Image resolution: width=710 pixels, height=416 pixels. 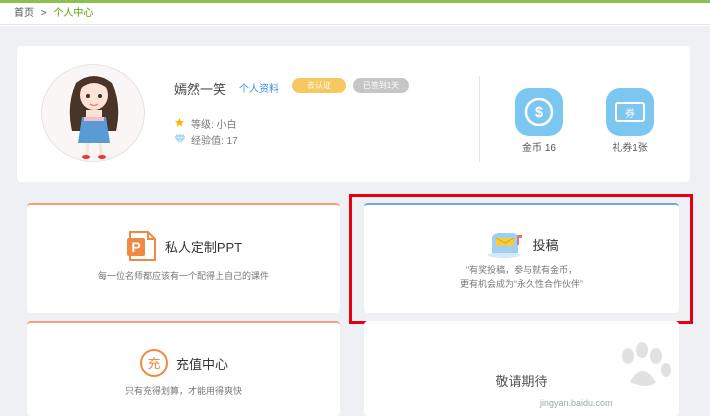 I want to click on ppt-icon-text: P, so click(x=135, y=247).